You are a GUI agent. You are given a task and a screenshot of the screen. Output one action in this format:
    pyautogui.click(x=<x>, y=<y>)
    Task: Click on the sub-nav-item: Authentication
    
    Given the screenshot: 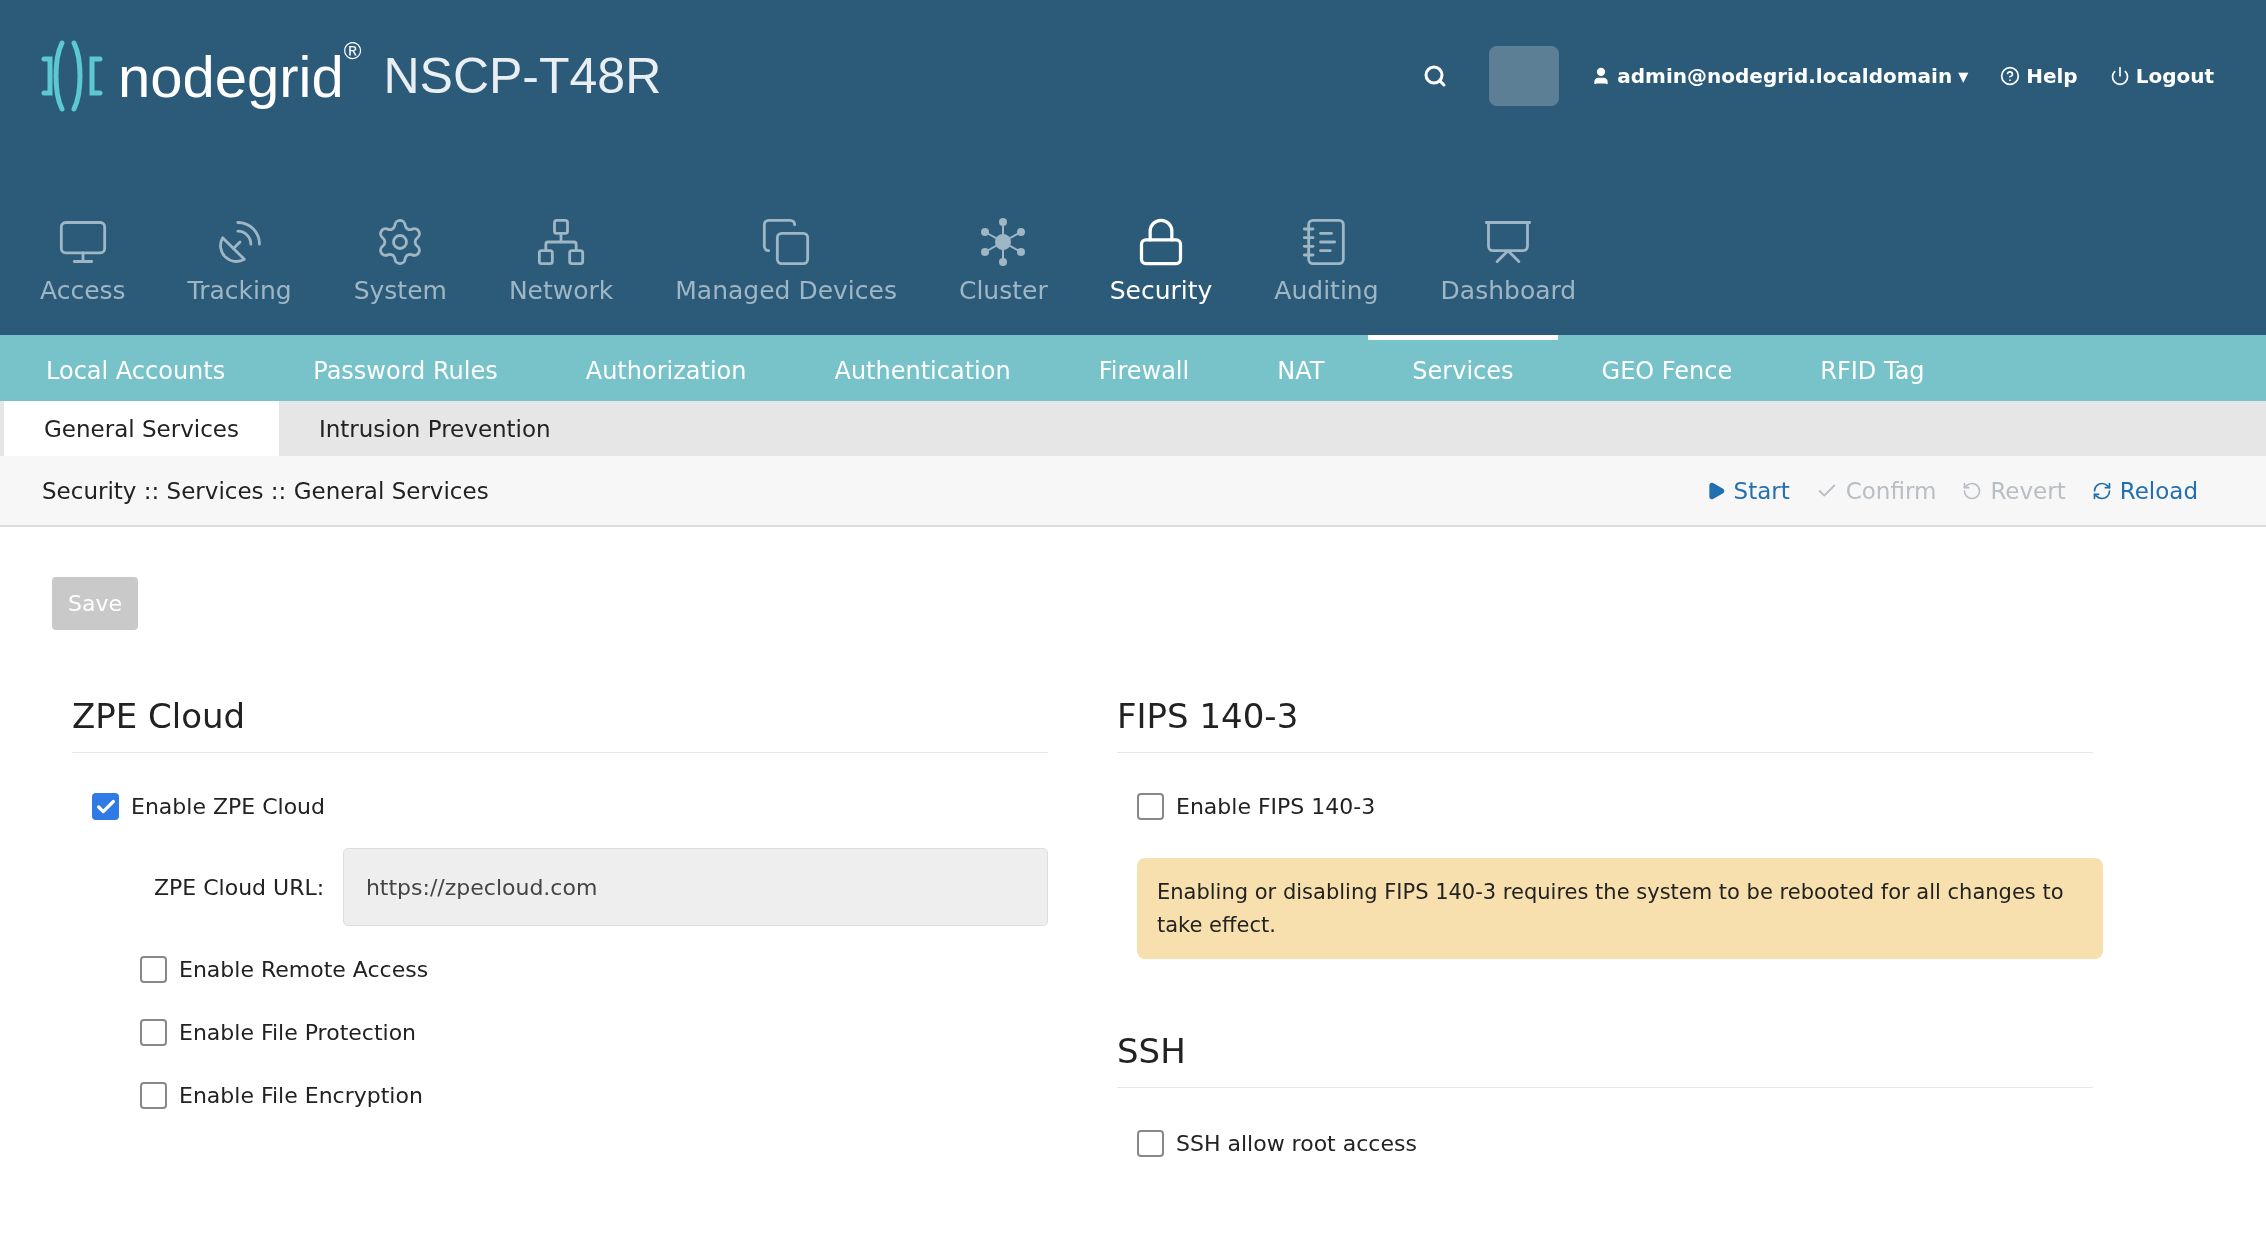 What is the action you would take?
    pyautogui.click(x=922, y=368)
    